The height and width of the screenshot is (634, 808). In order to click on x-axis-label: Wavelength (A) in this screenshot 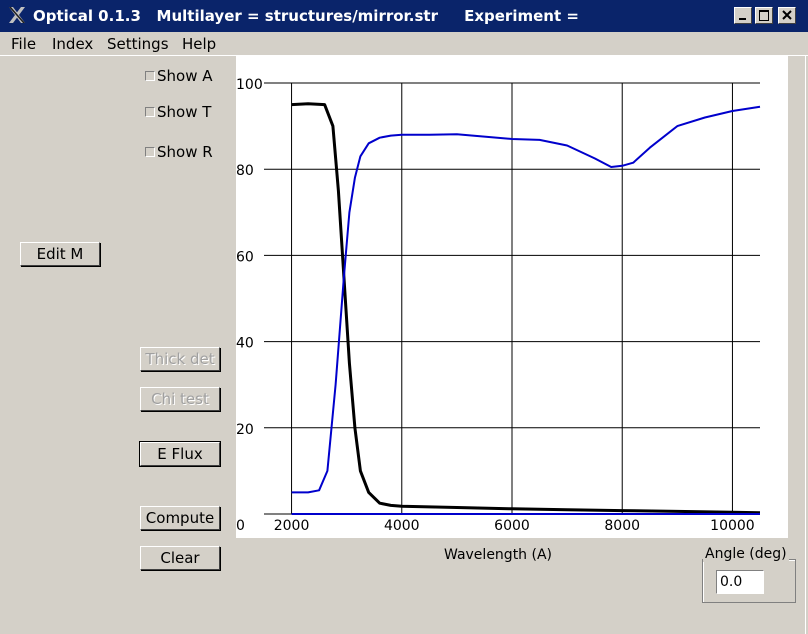, I will do `click(498, 555)`.